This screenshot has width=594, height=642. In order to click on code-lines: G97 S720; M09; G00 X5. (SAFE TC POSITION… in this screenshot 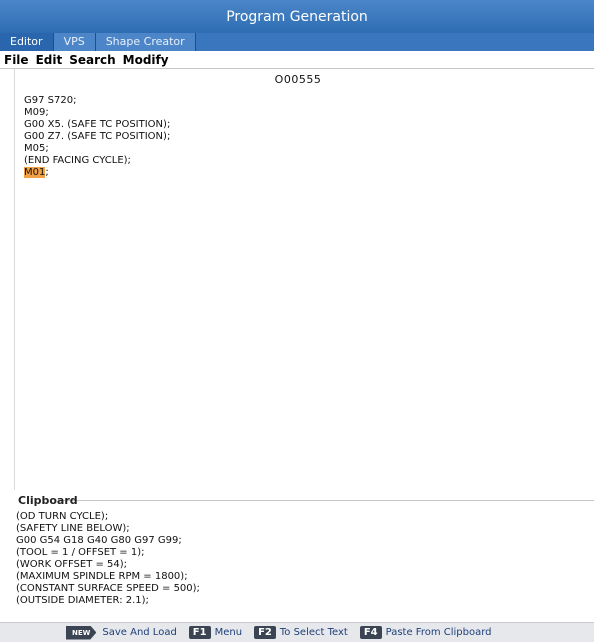, I will do `click(97, 137)`.